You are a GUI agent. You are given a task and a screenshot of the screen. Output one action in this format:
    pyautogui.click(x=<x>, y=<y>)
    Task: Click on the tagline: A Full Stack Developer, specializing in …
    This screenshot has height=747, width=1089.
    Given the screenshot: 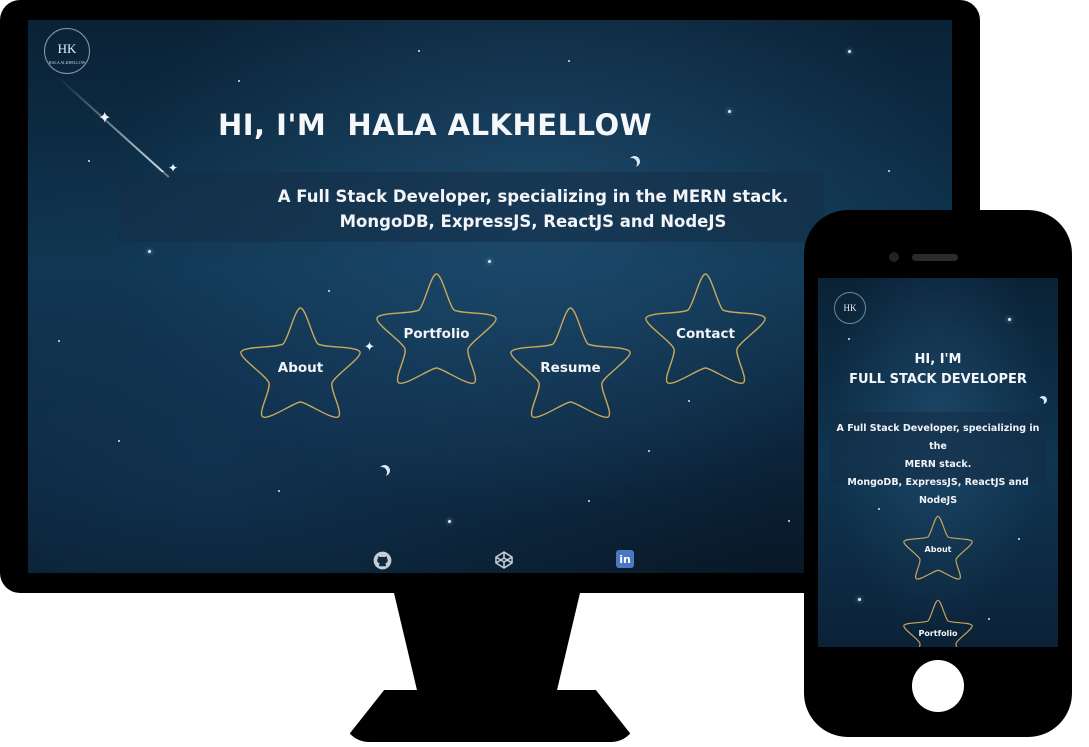 What is the action you would take?
    pyautogui.click(x=533, y=209)
    